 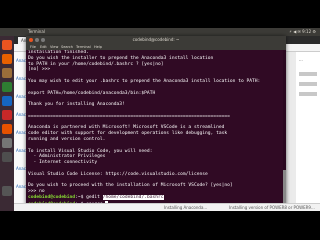 What do you see at coordinates (36, 31) in the screenshot?
I see `active-app-title: Terminal` at bounding box center [36, 31].